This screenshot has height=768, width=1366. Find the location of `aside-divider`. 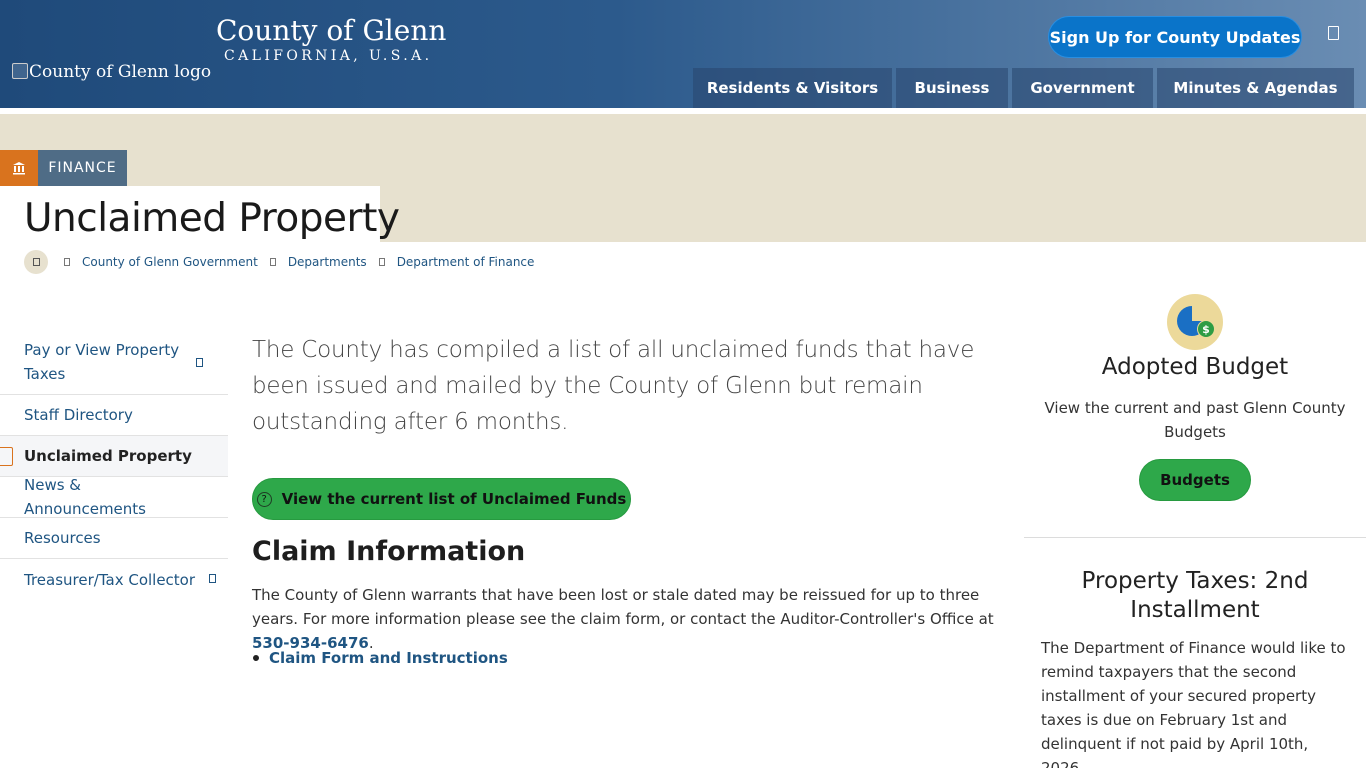

aside-divider is located at coordinates (1195, 537).